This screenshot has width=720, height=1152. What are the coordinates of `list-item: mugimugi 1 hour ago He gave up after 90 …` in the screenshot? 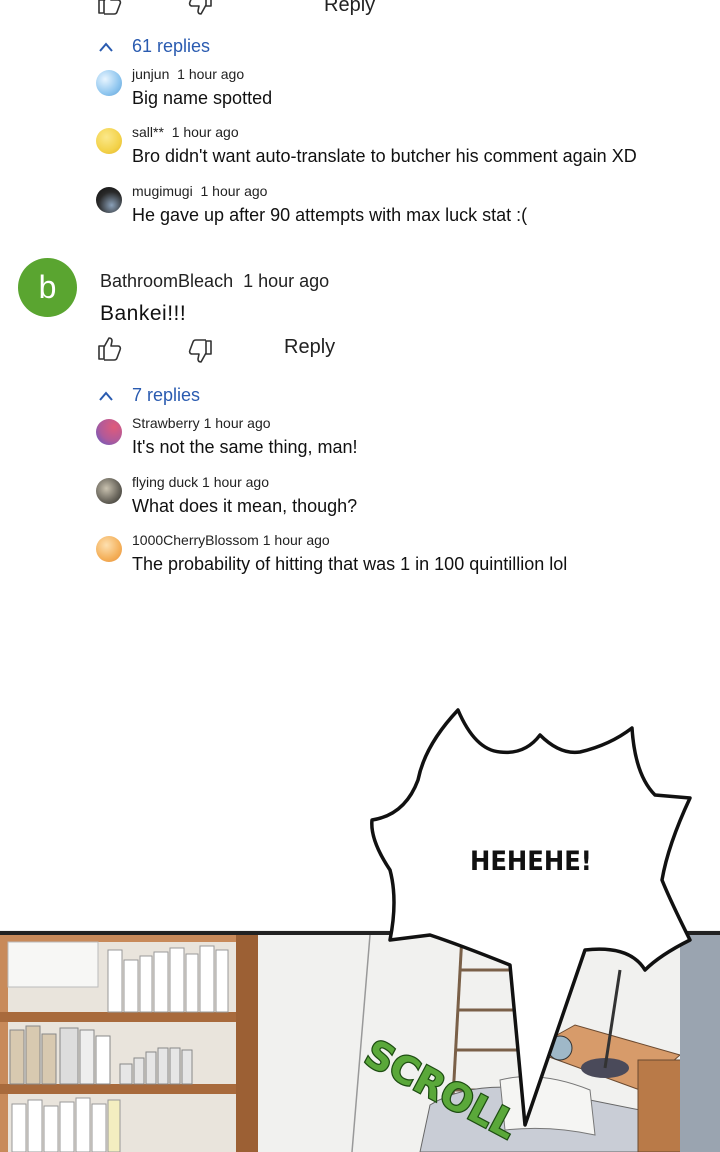 It's located at (396, 208).